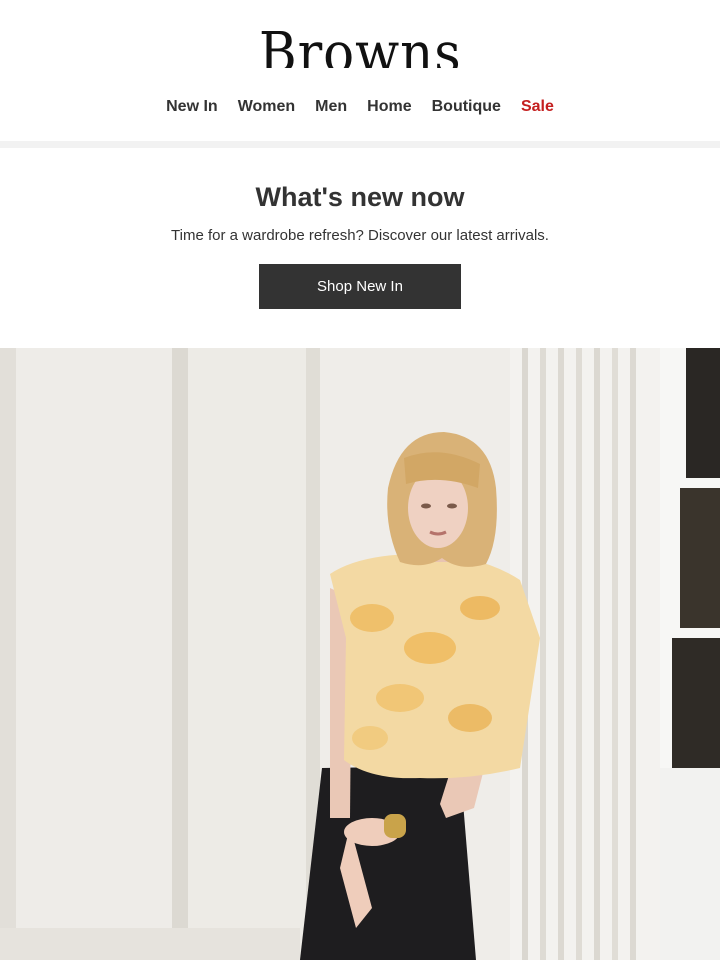 Image resolution: width=720 pixels, height=960 pixels. What do you see at coordinates (466, 107) in the screenshot?
I see `nav-item-boutique: Boutique` at bounding box center [466, 107].